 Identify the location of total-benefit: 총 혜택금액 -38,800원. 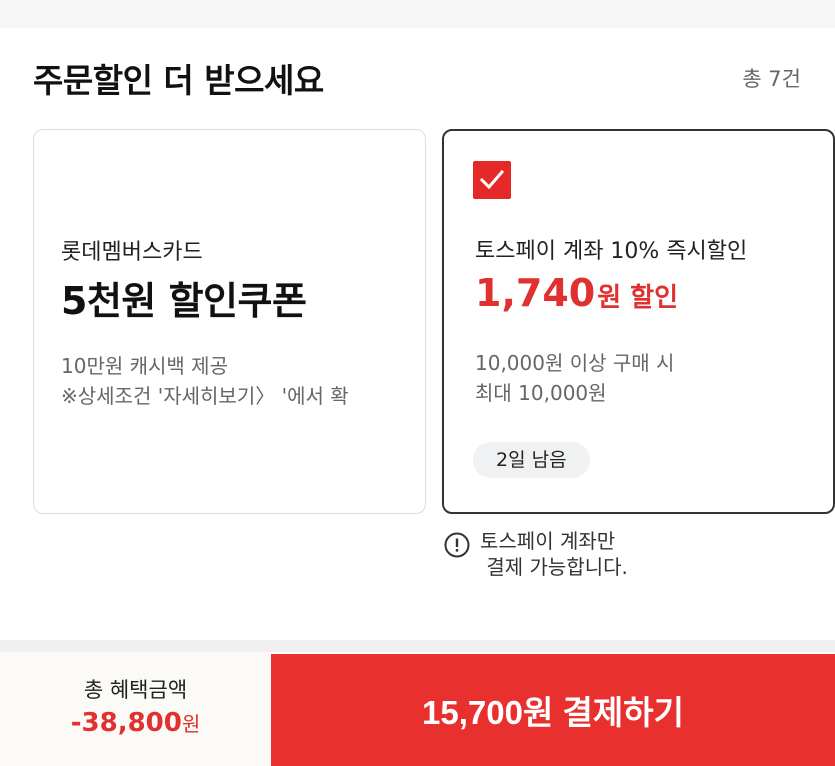
(135, 709).